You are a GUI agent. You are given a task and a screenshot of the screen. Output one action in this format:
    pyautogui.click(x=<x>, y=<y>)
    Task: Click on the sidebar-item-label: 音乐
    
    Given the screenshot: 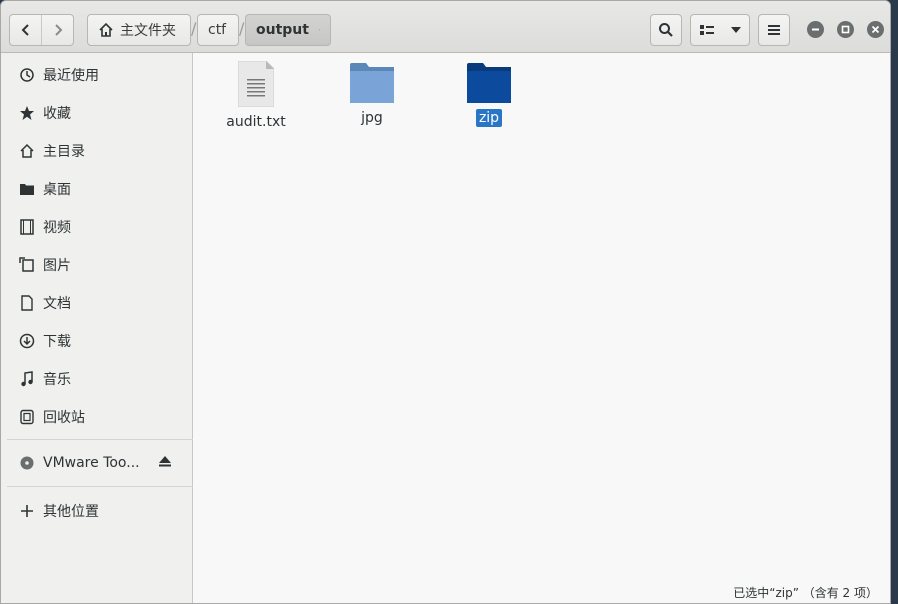 What is the action you would take?
    pyautogui.click(x=57, y=380)
    